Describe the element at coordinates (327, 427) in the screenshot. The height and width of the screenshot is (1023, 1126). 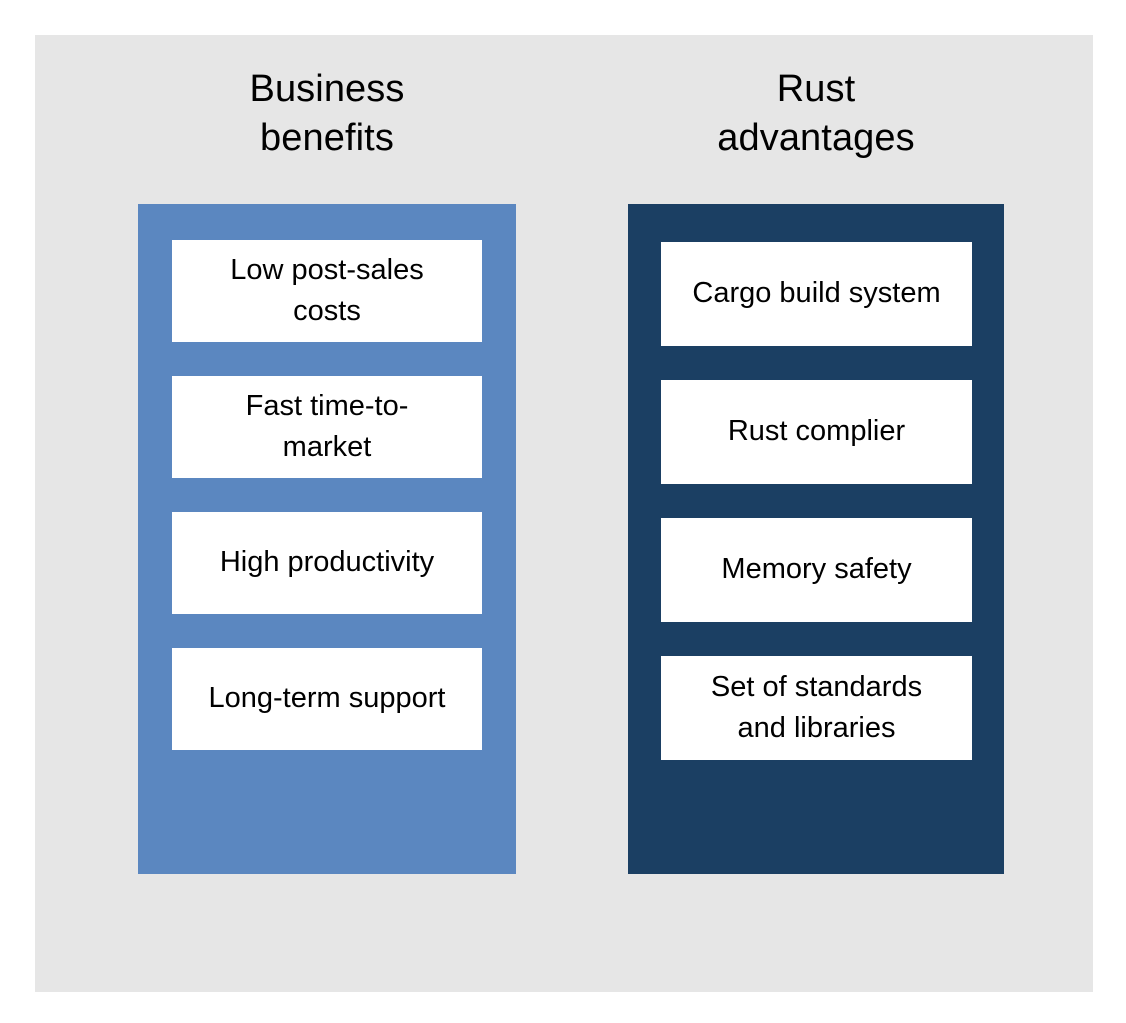
I see `card-fast-time-to-market: Fast time-to- market` at that location.